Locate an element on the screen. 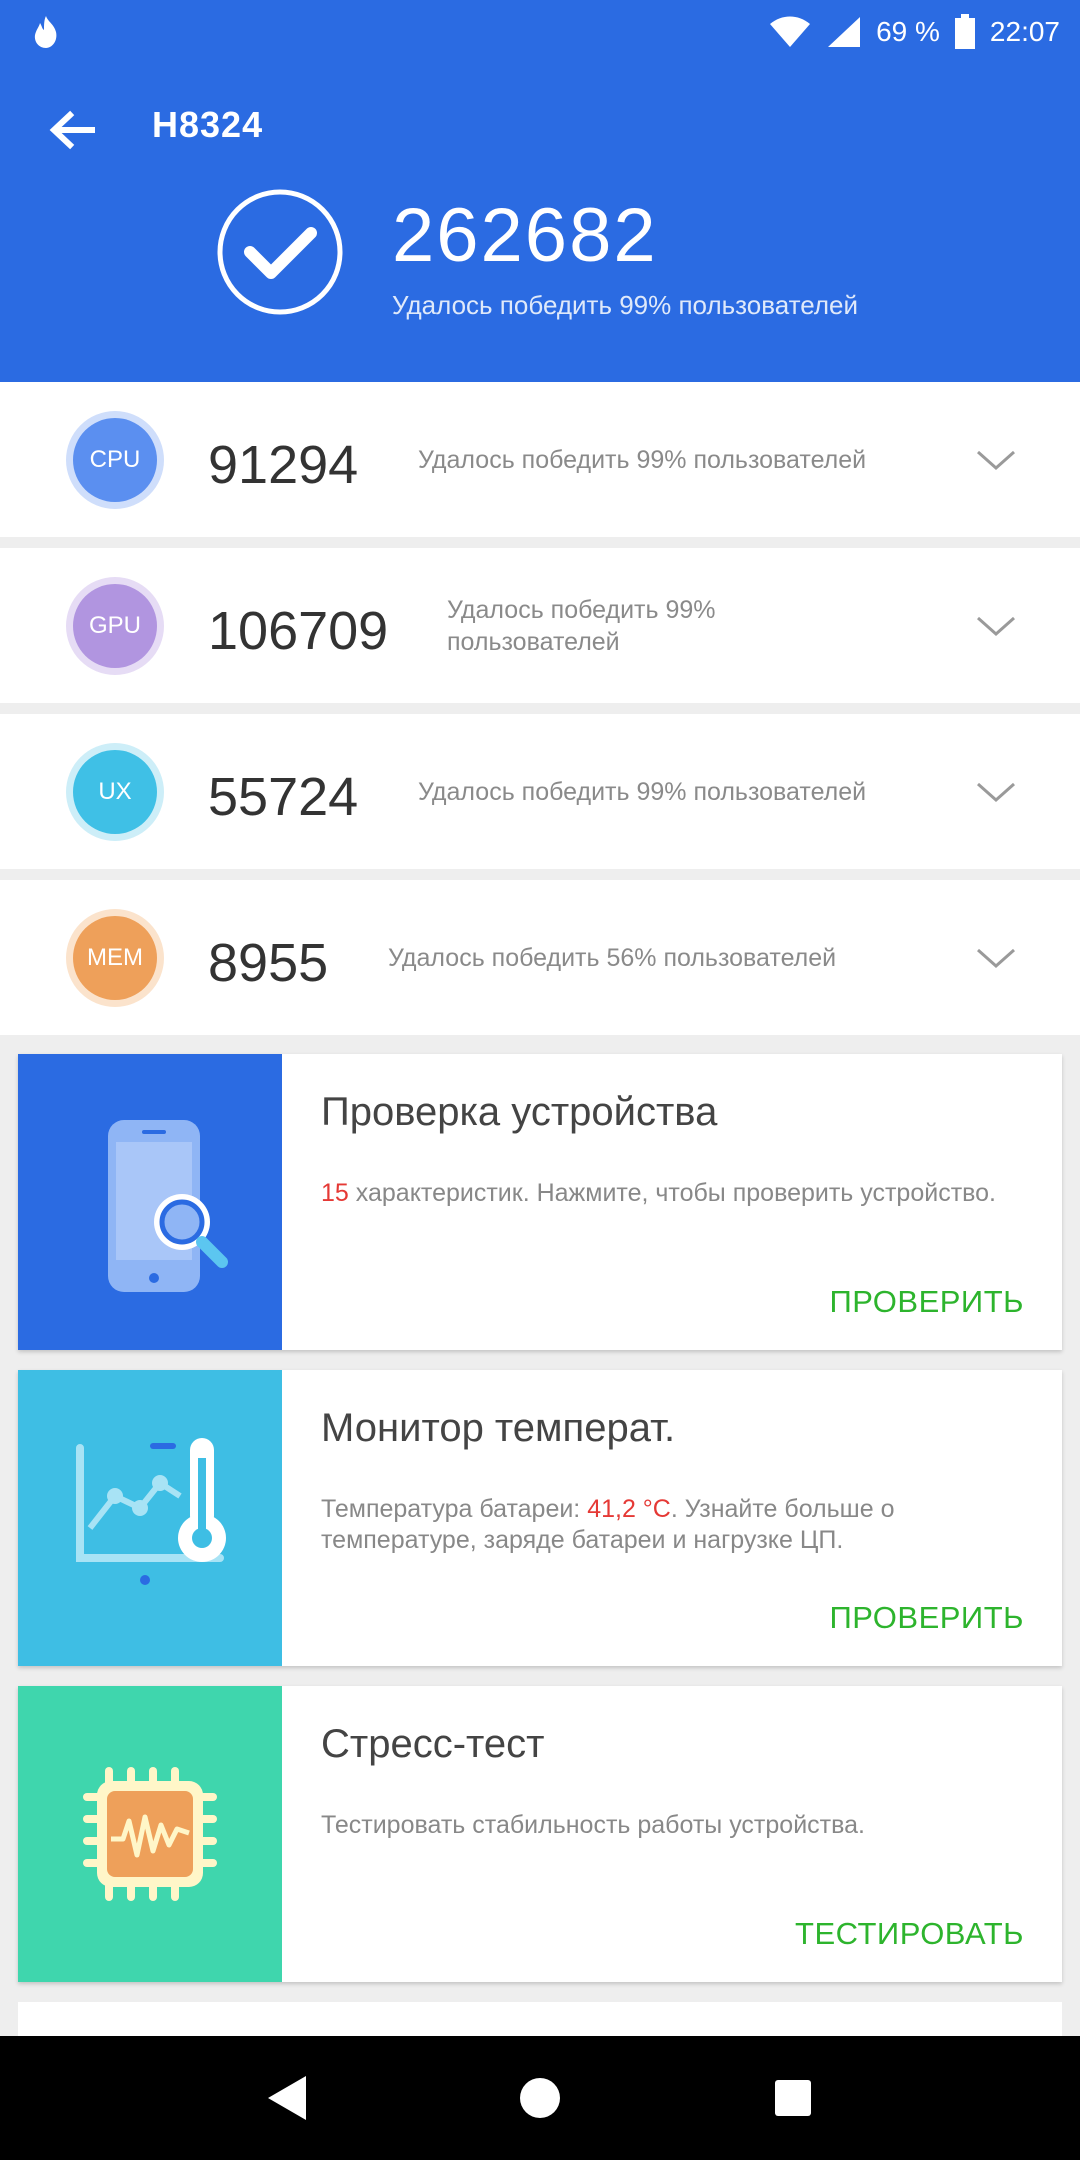 The height and width of the screenshot is (2160, 1080). signal-icon is located at coordinates (844, 32).